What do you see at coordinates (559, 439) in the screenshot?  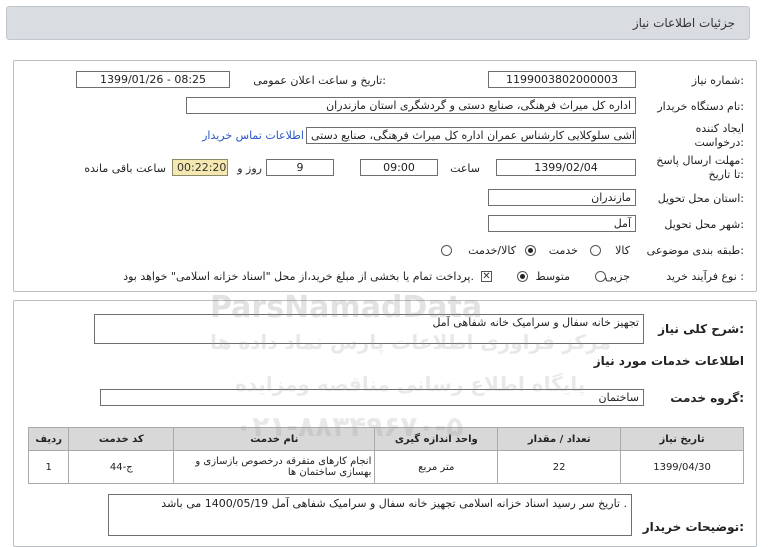 I see `col-header-quantity: تعداد / مقدار` at bounding box center [559, 439].